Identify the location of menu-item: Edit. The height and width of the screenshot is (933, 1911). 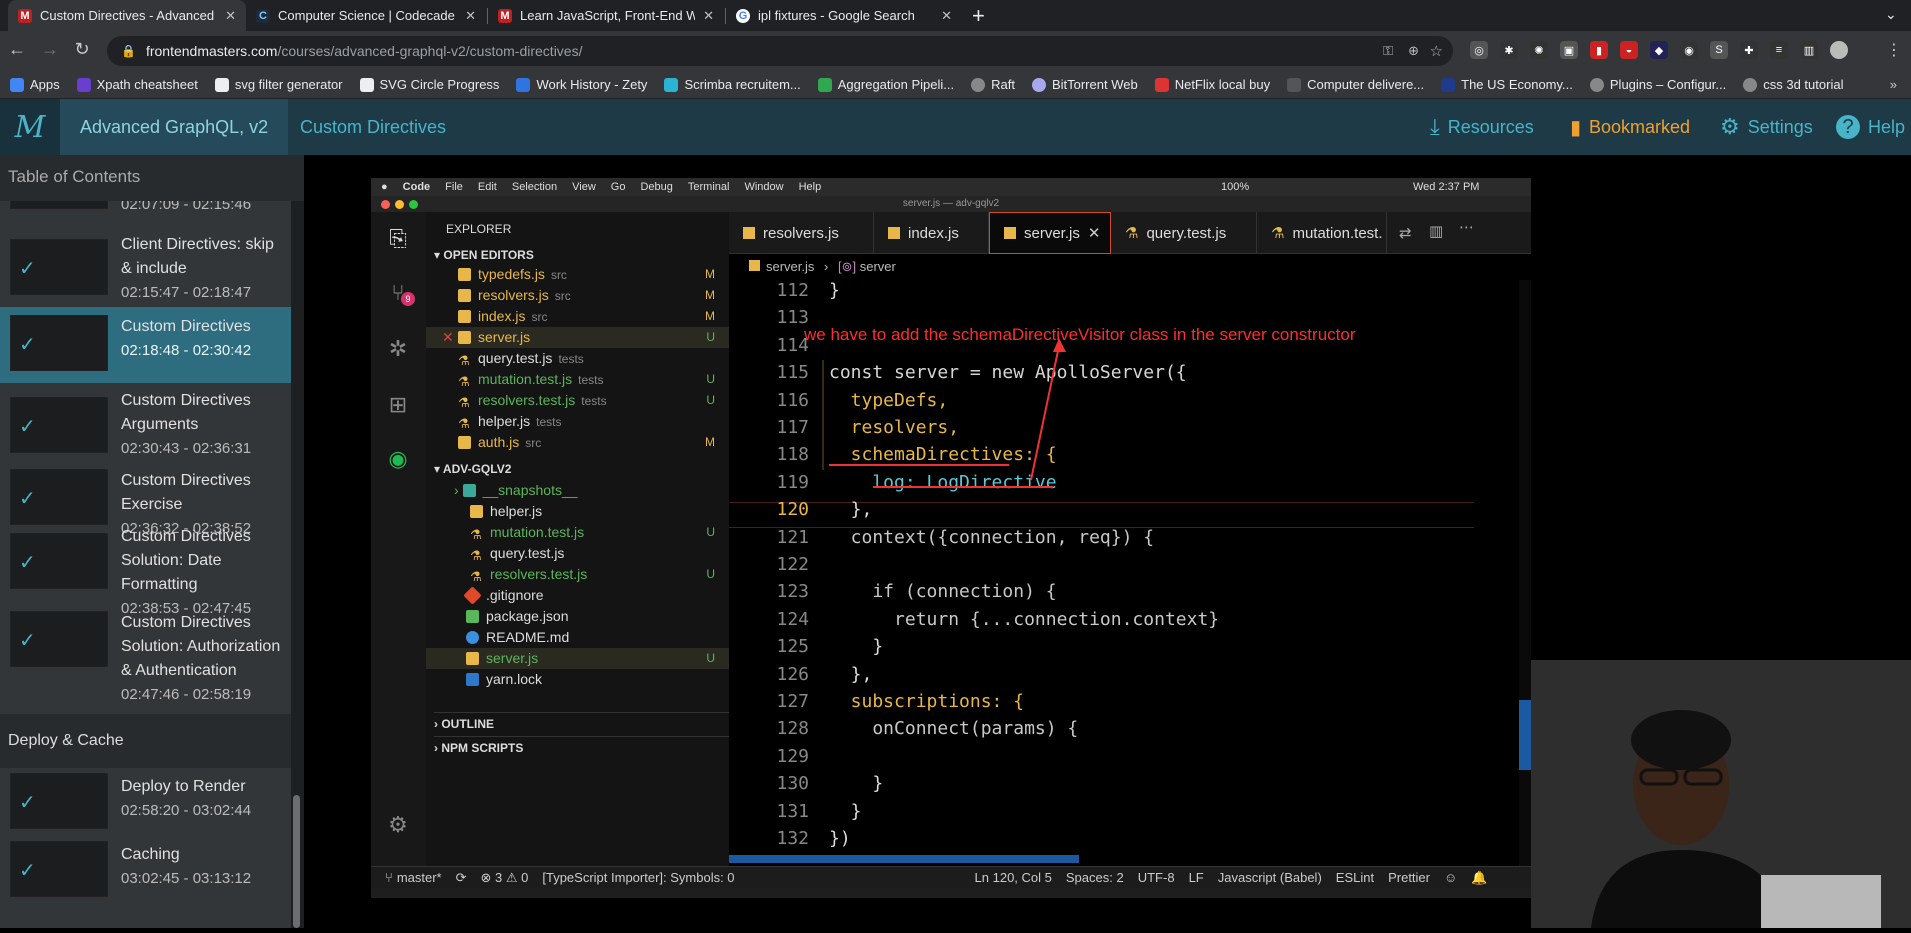
(487, 187).